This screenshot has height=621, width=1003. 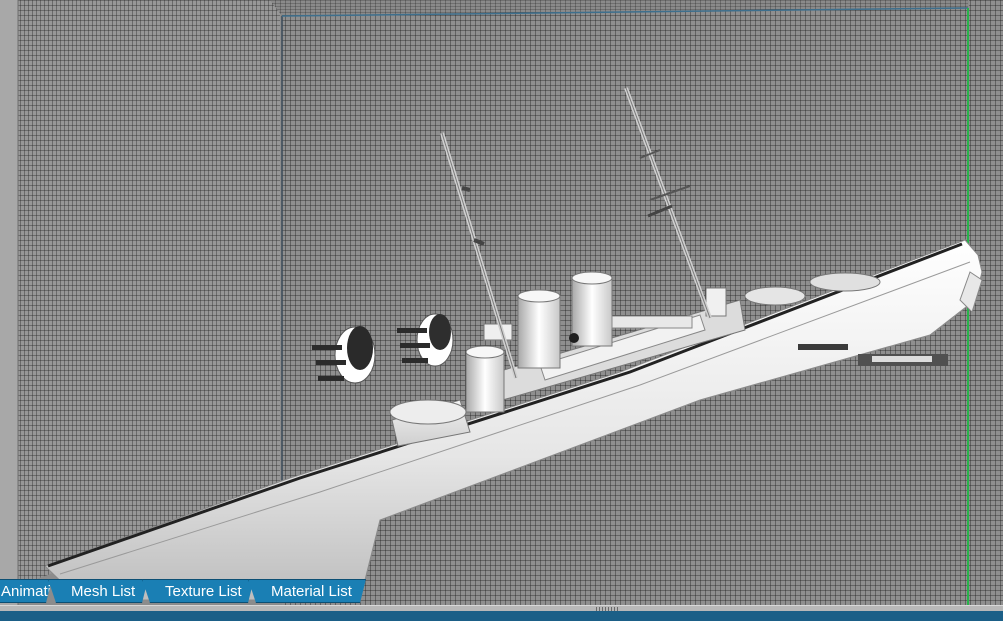 I want to click on status-bar, so click(x=501, y=616).